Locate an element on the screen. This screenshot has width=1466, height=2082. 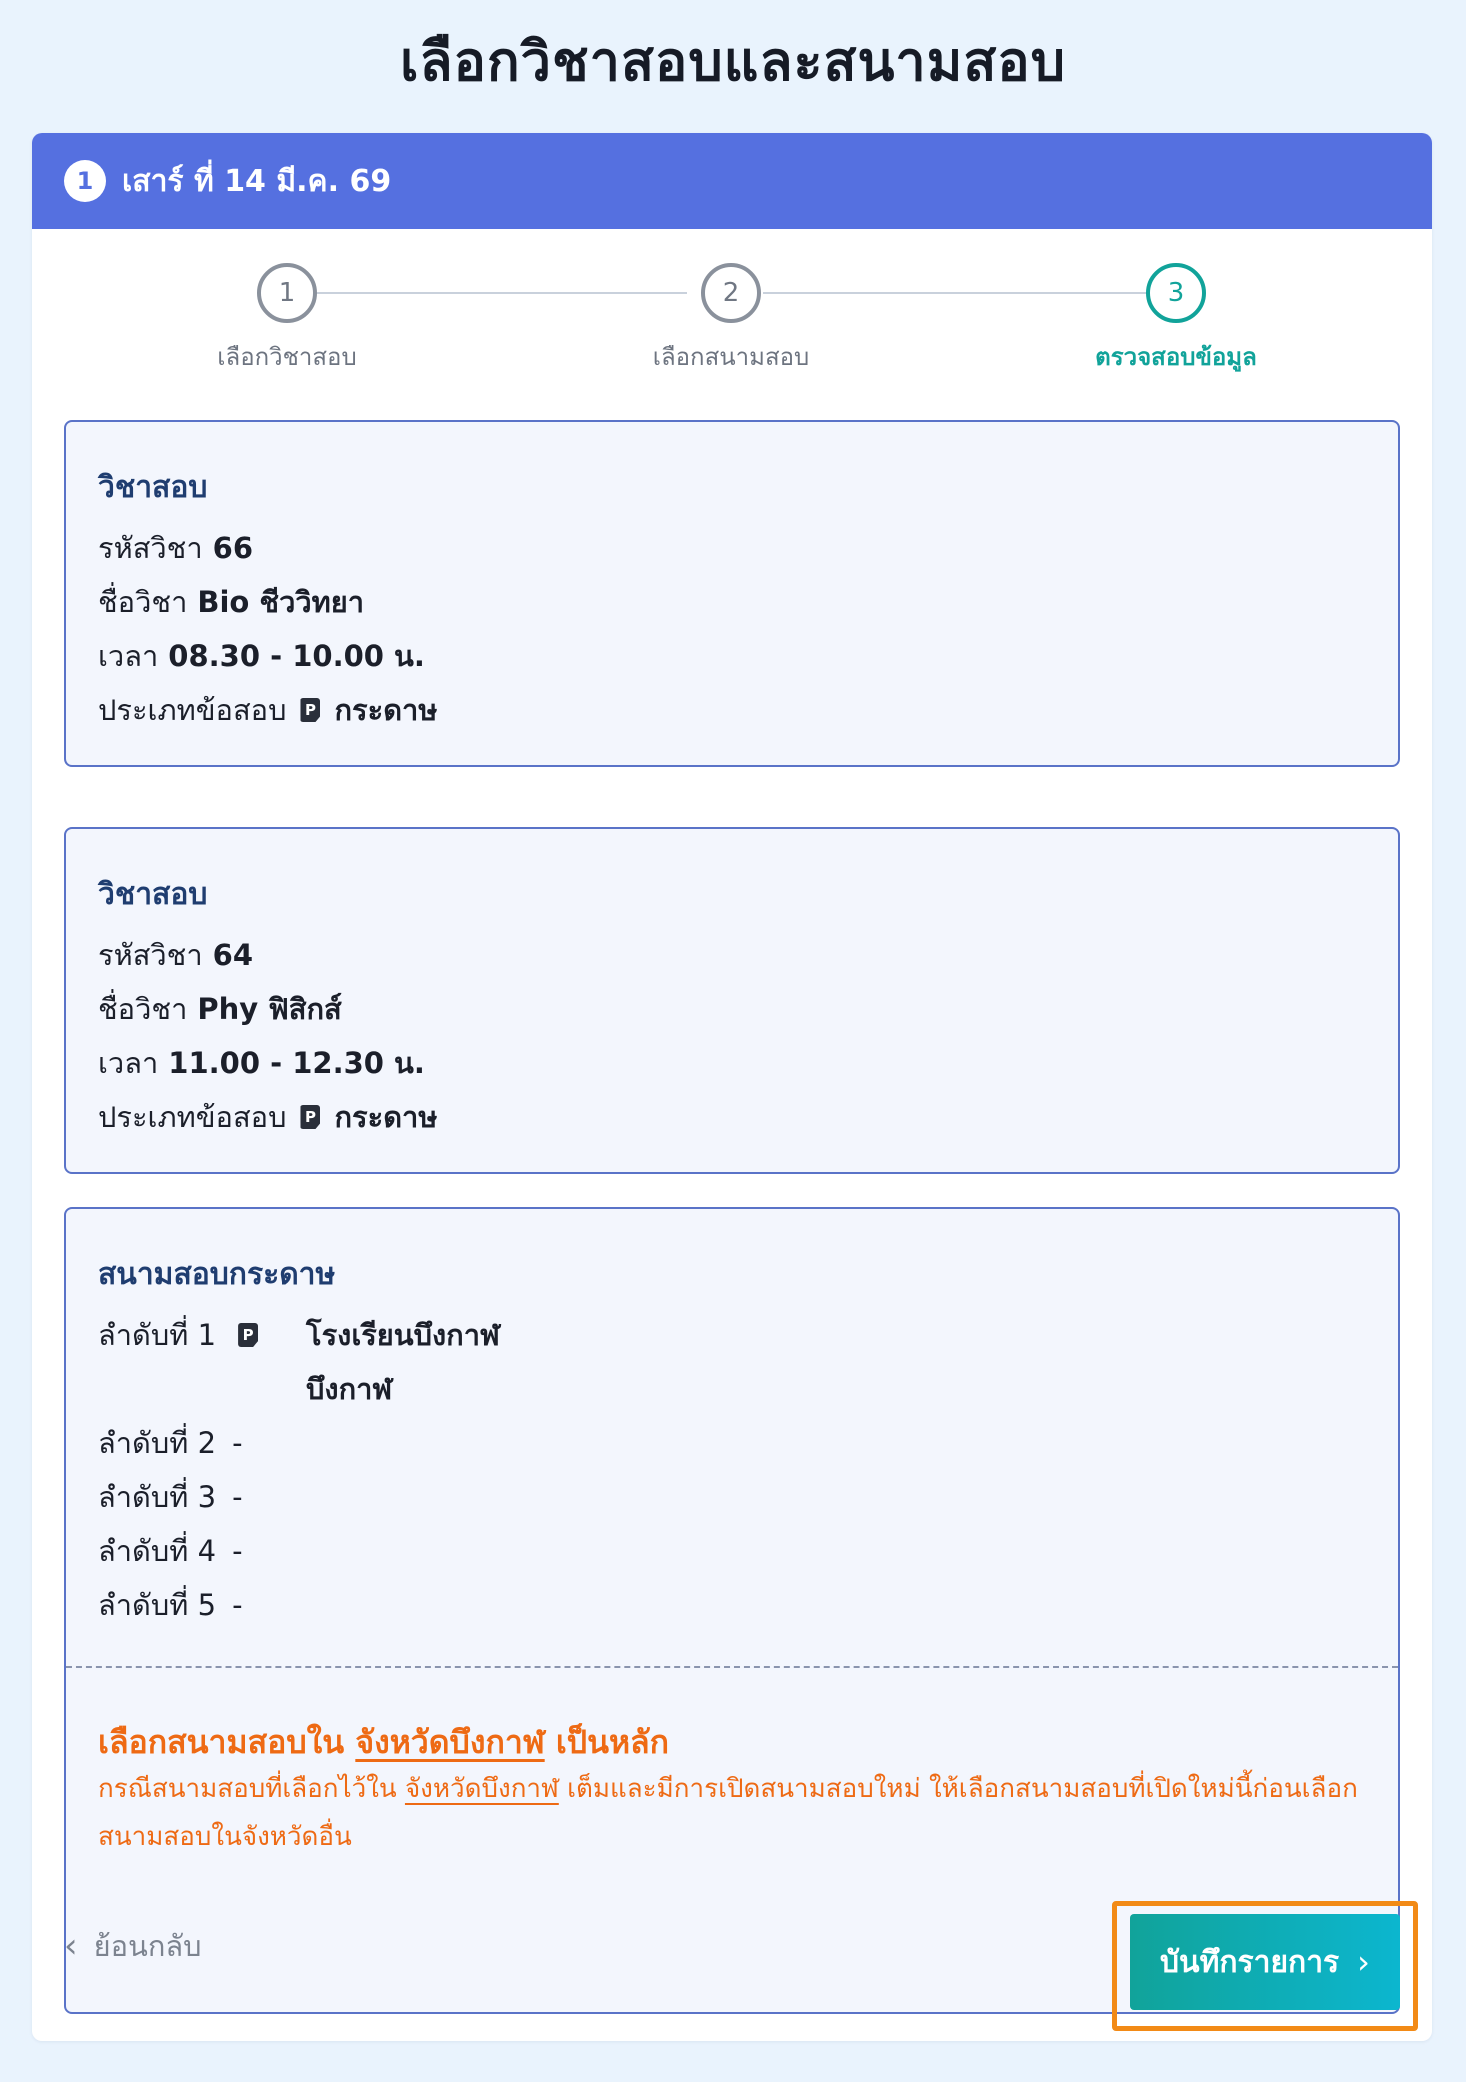
step-label: ตรวจสอบข้อมูล is located at coordinates (1176, 357).